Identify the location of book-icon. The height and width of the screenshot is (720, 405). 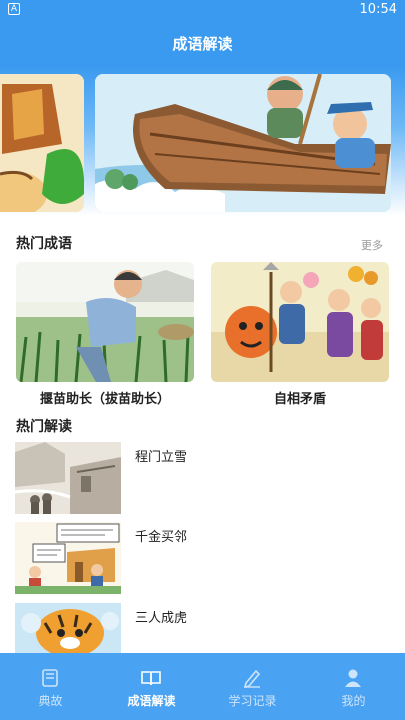
(50, 678).